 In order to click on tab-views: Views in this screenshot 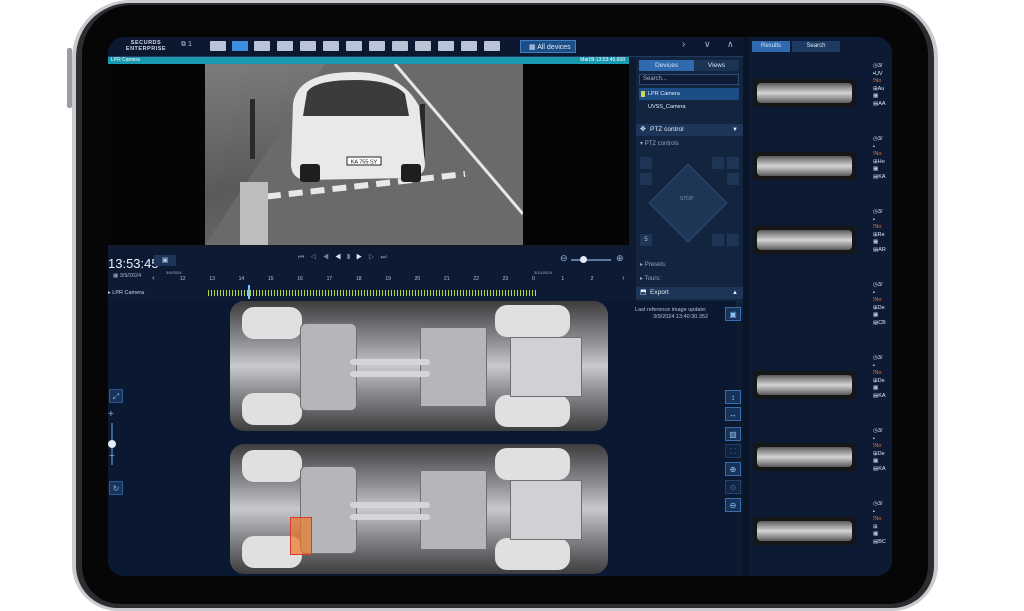, I will do `click(716, 65)`.